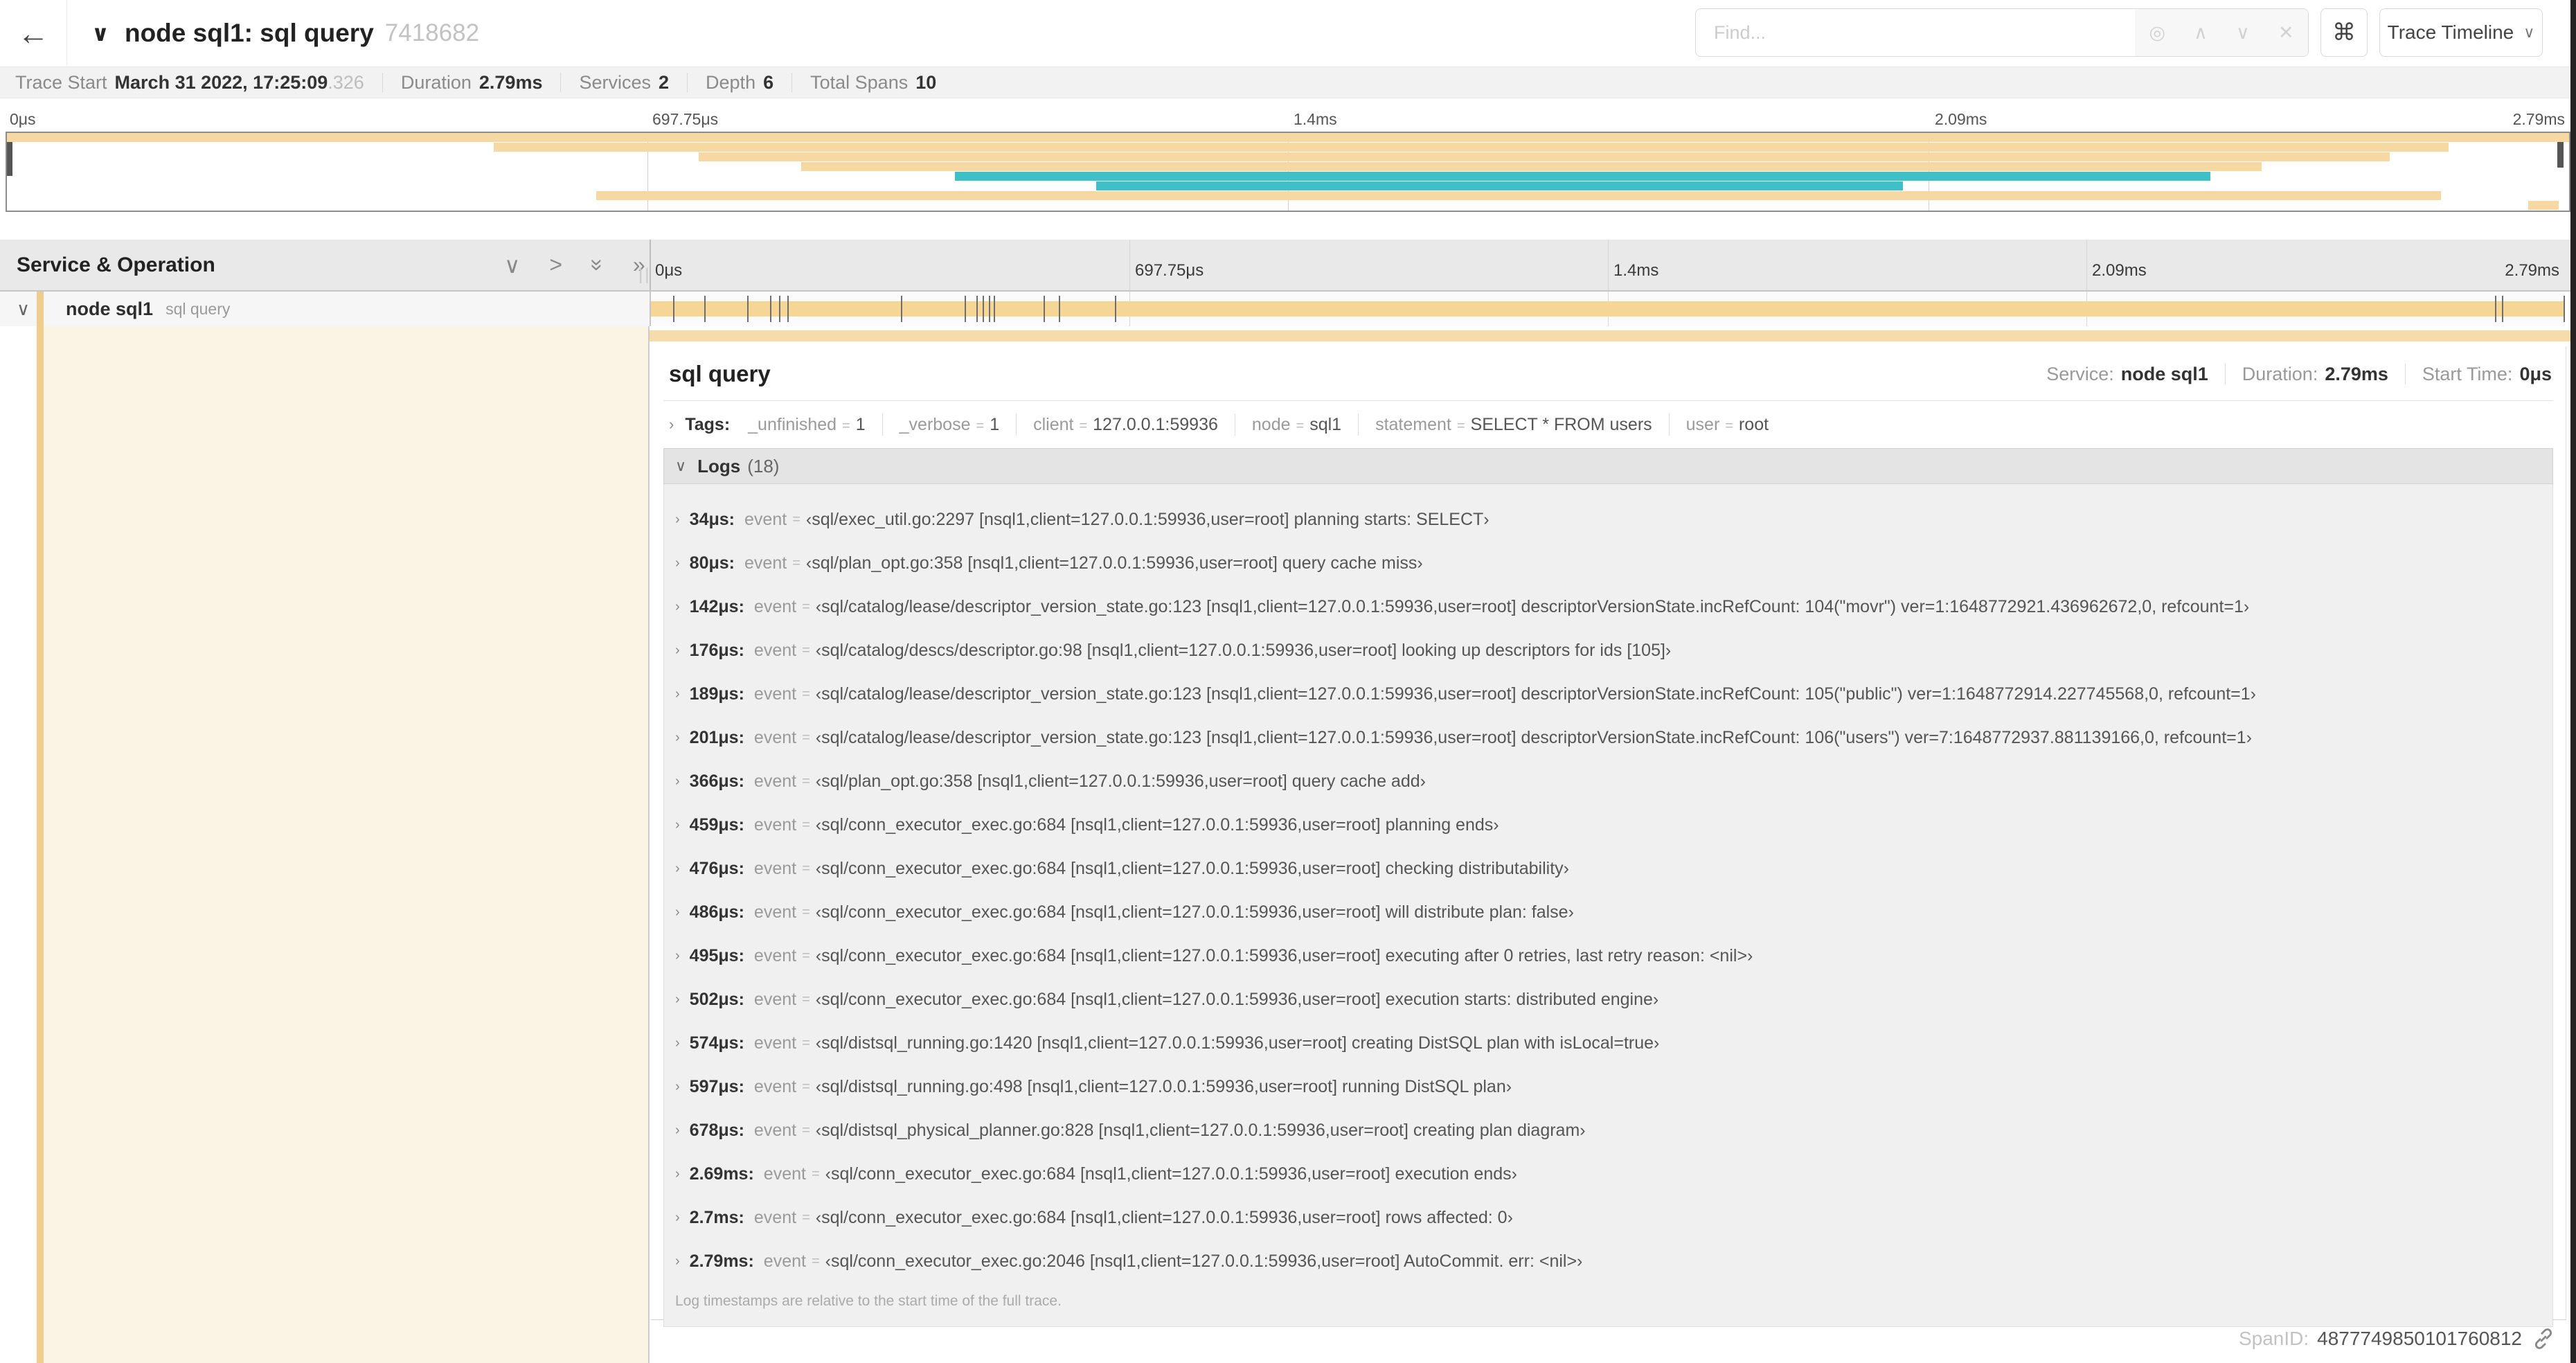 Image resolution: width=2576 pixels, height=1363 pixels. What do you see at coordinates (33, 33) in the screenshot?
I see `back-button: ←` at bounding box center [33, 33].